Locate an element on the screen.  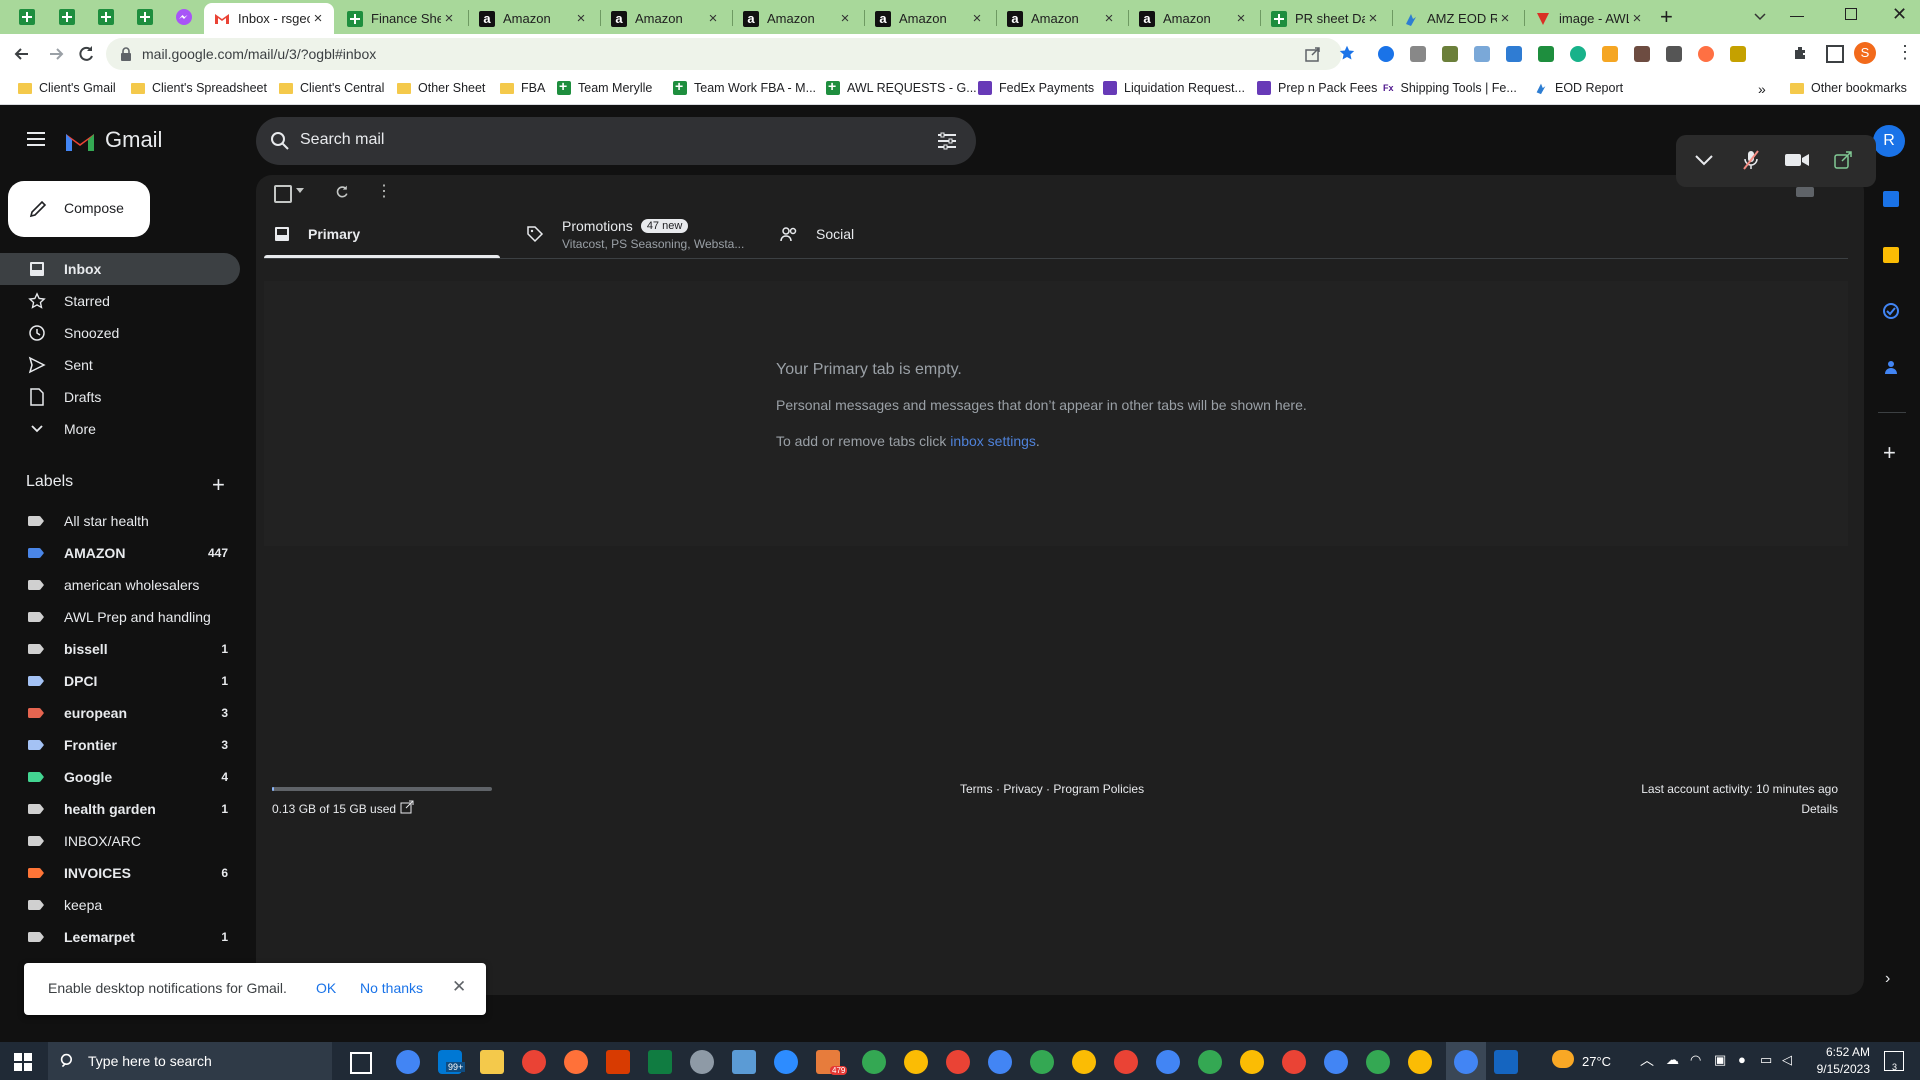
calendar-icon is located at coordinates (1891, 199).